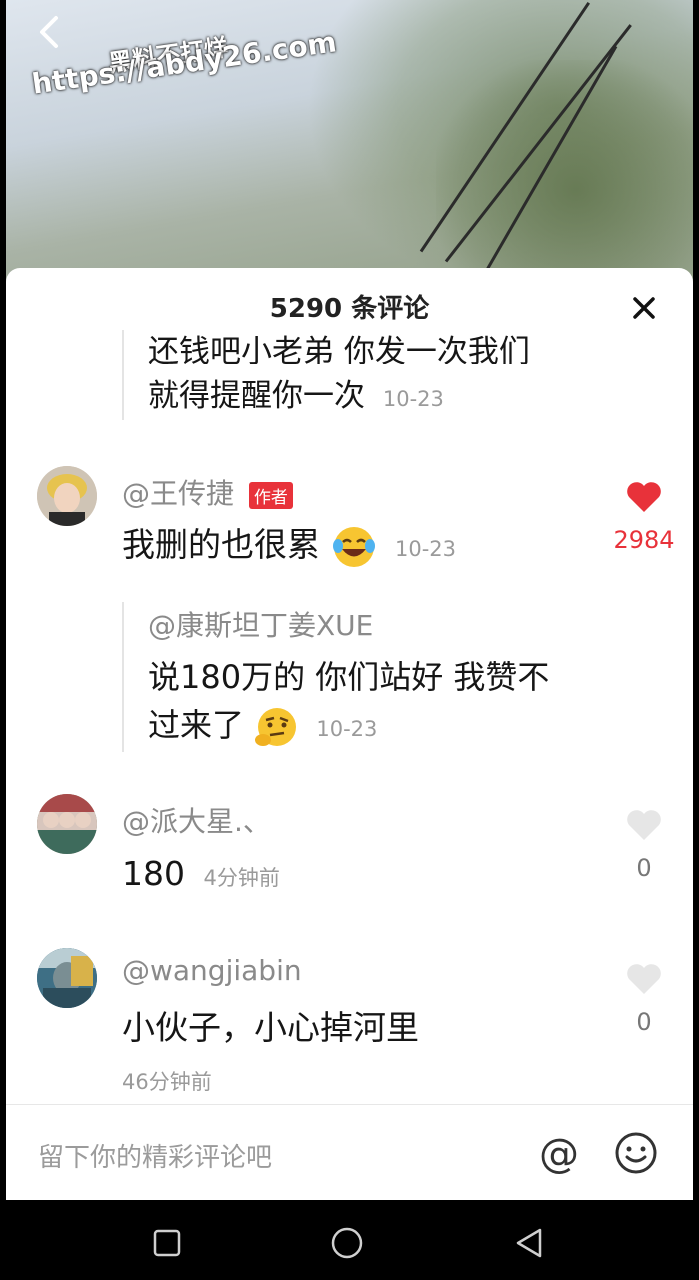 The image size is (699, 1280). I want to click on comment-timestamp: 10-23, so click(426, 549).